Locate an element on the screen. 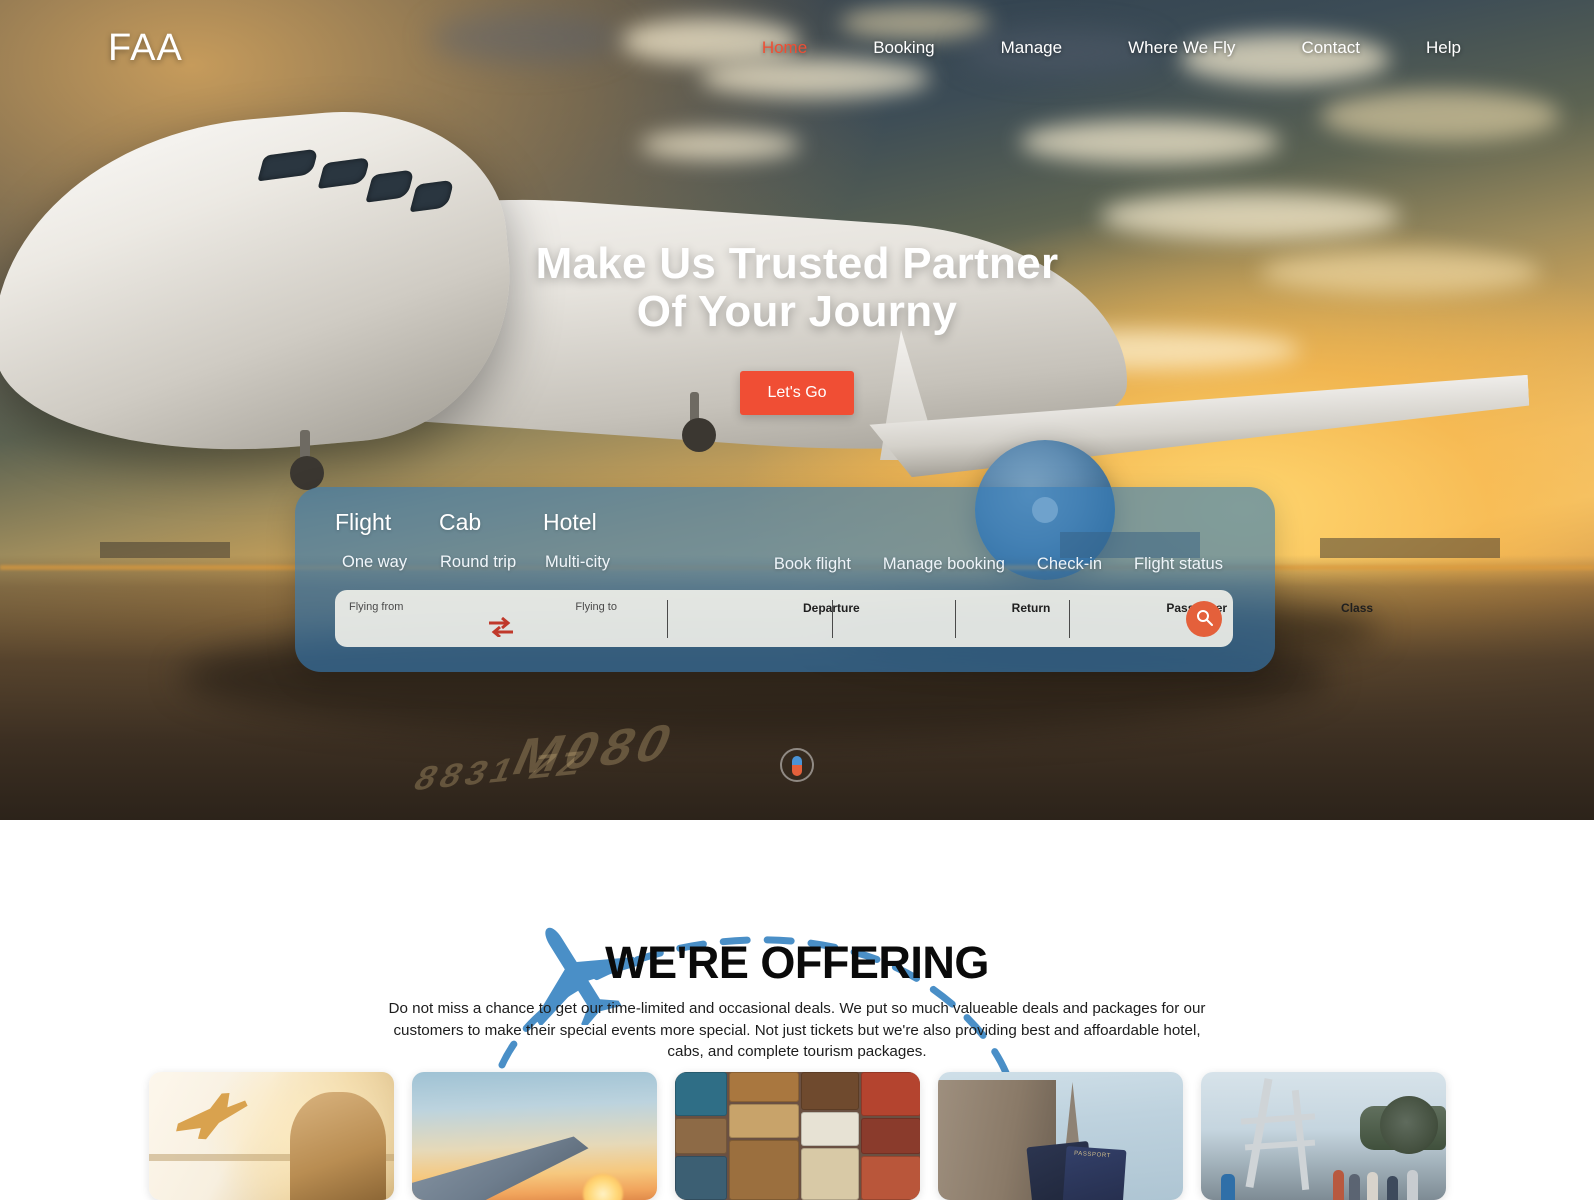 The width and height of the screenshot is (1594, 1200). airport-departure-card is located at coordinates (271, 1136).